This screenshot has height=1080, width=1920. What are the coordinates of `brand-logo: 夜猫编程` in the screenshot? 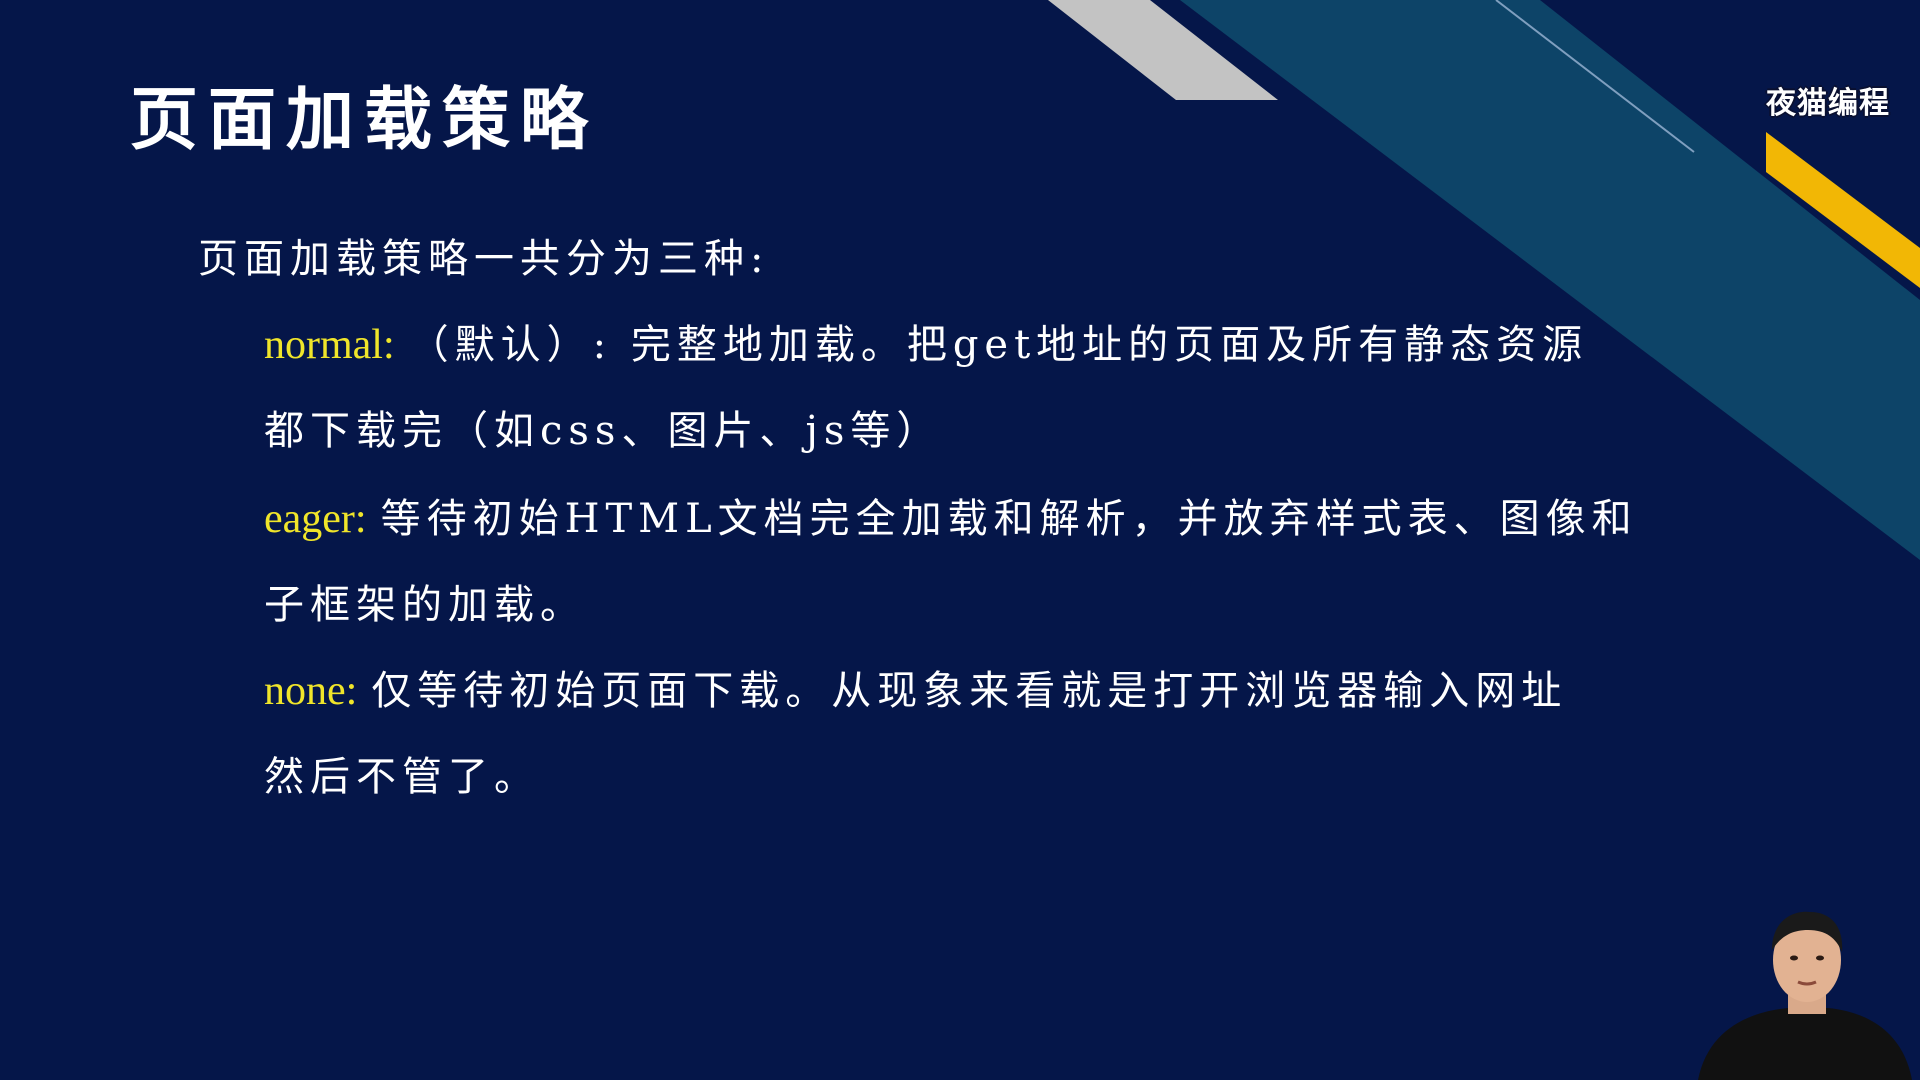 It's located at (1828, 103).